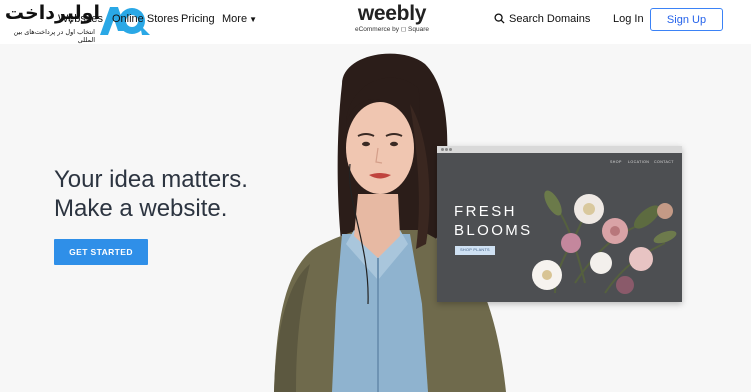 The image size is (751, 392). What do you see at coordinates (559, 149) in the screenshot?
I see `browser-bar` at bounding box center [559, 149].